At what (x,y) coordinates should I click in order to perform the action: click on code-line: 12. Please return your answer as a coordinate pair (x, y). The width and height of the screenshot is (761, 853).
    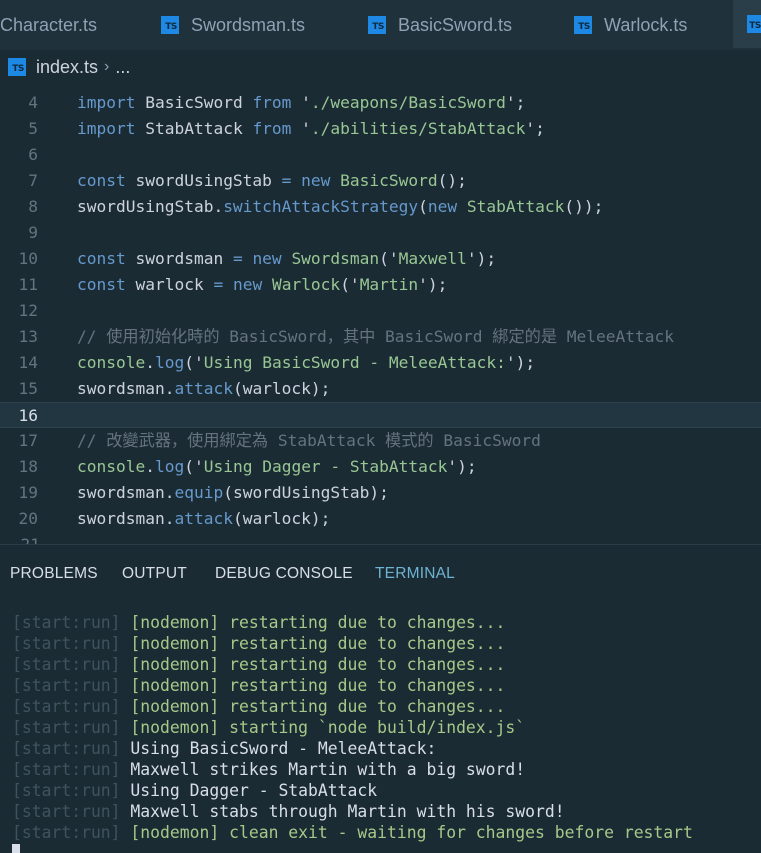
    Looking at the image, I should click on (380, 311).